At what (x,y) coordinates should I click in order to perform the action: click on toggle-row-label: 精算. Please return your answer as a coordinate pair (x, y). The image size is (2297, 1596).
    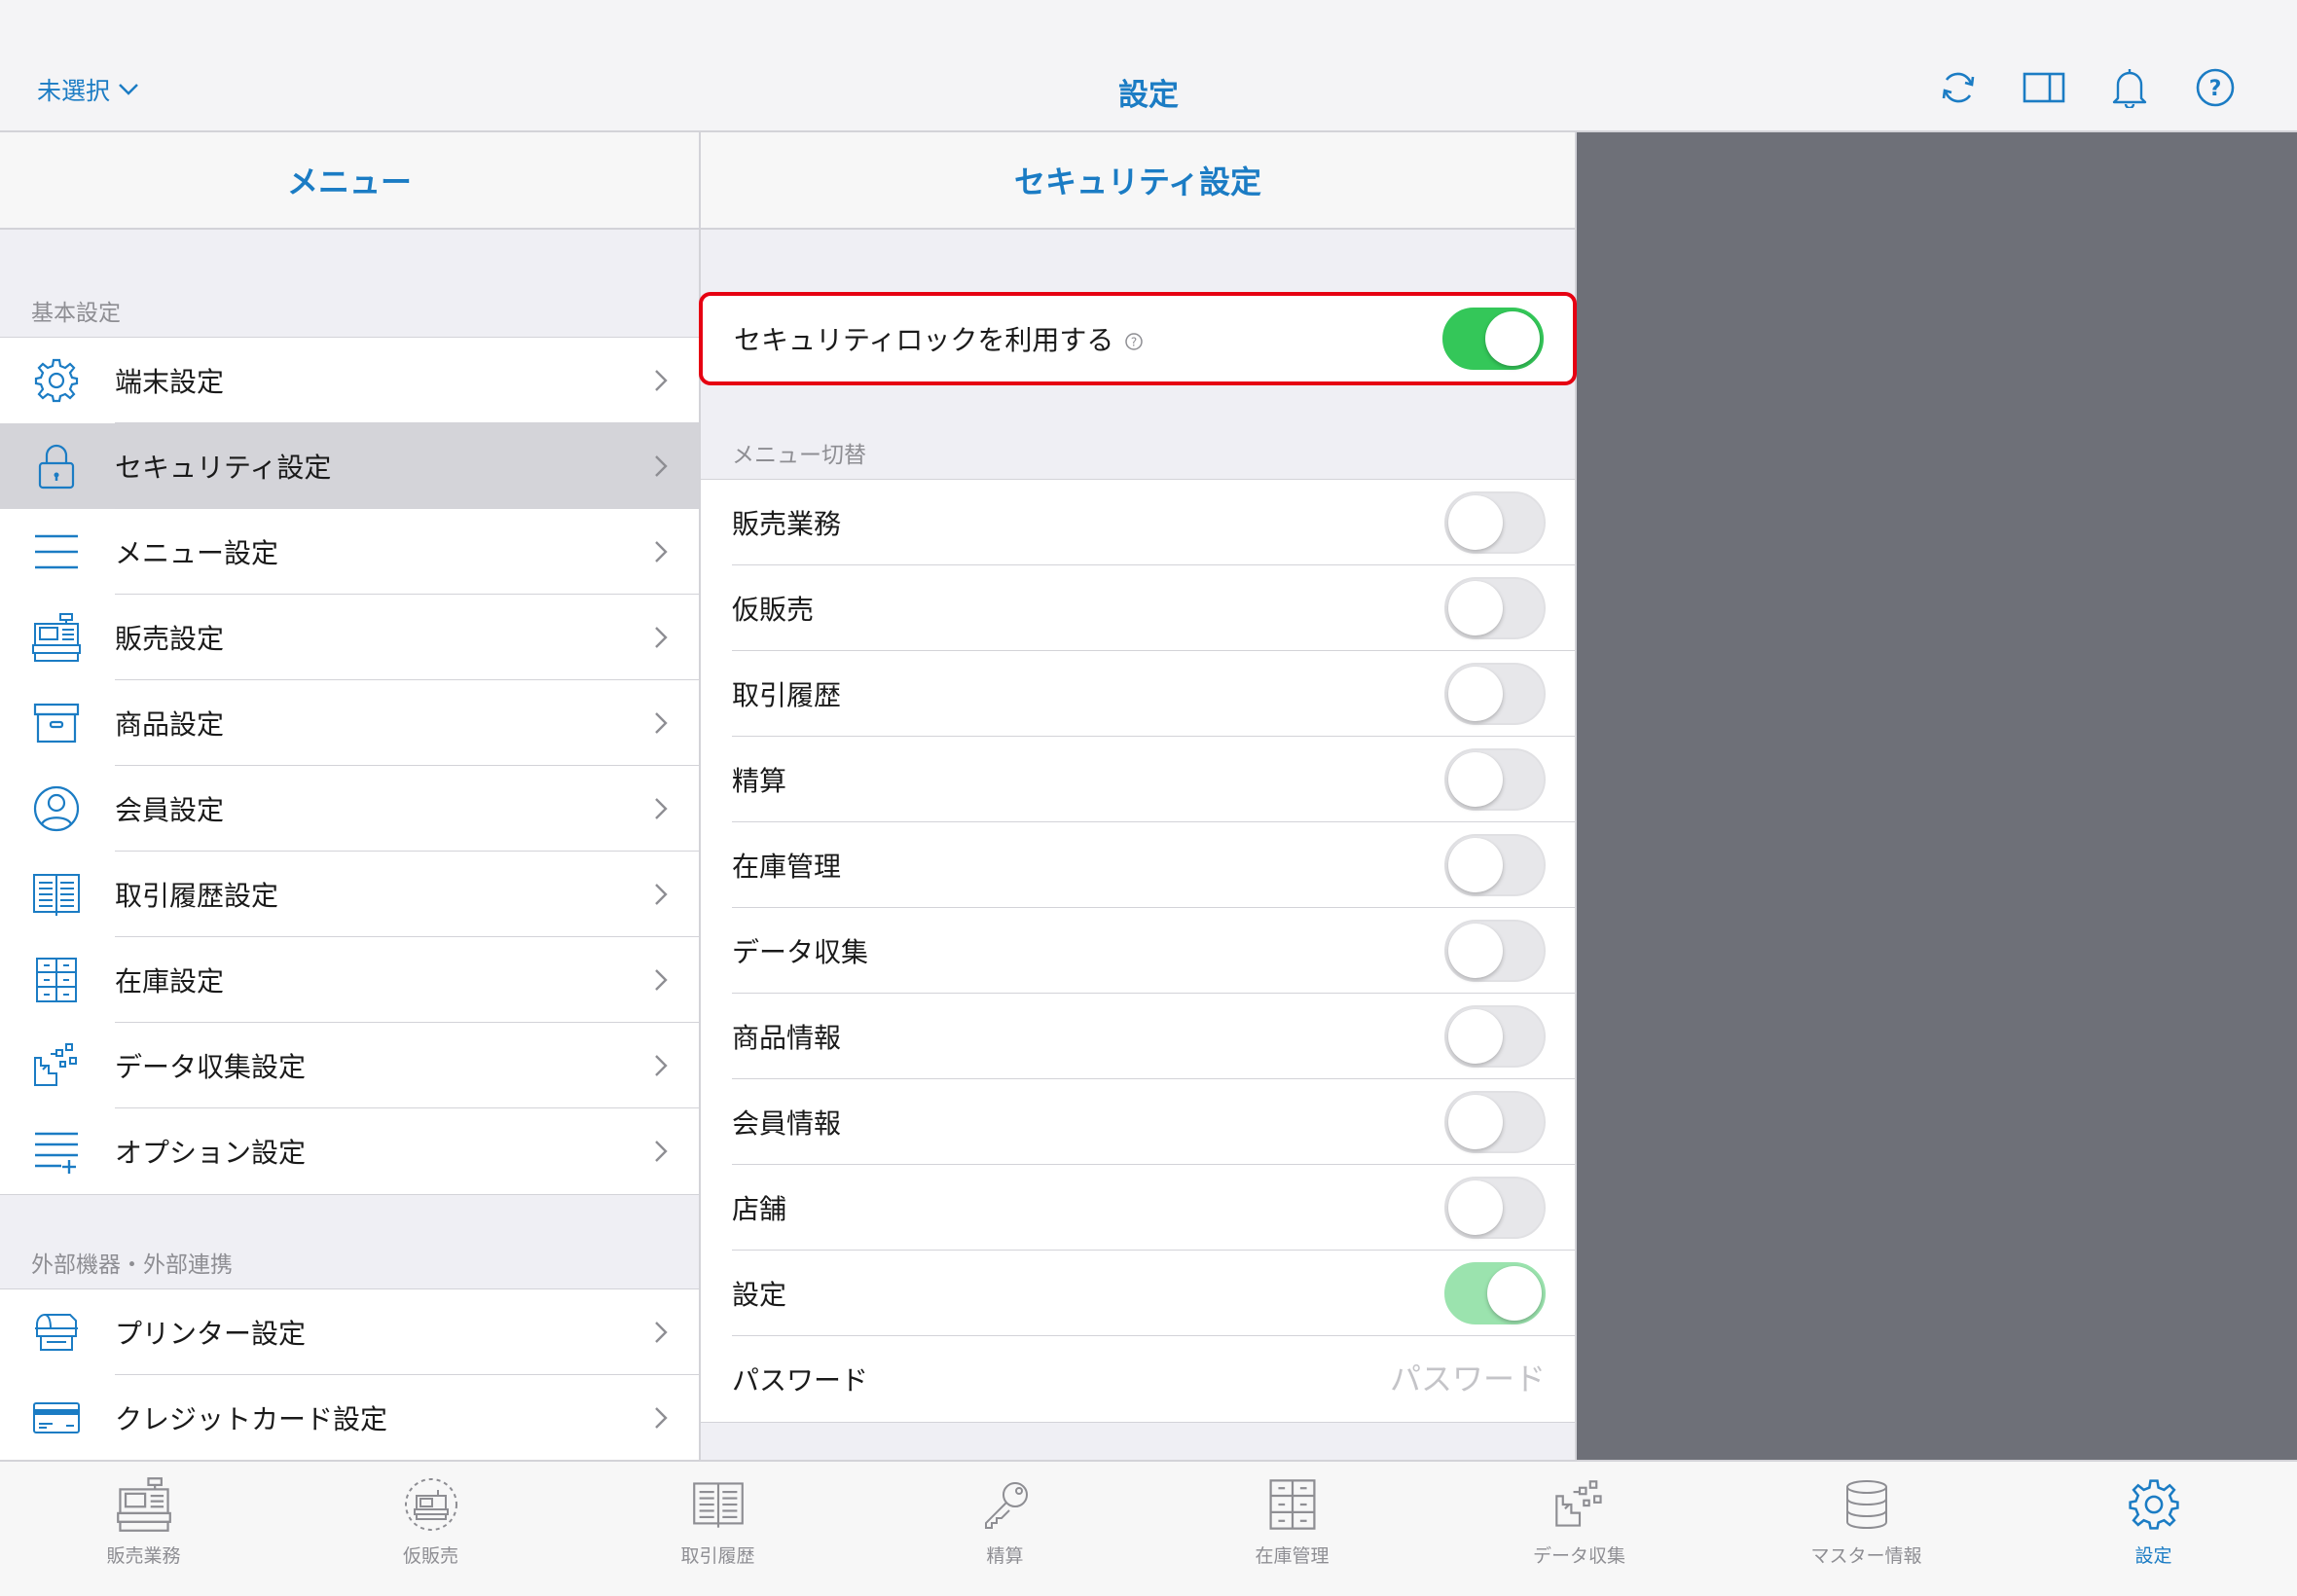
    Looking at the image, I should click on (759, 781).